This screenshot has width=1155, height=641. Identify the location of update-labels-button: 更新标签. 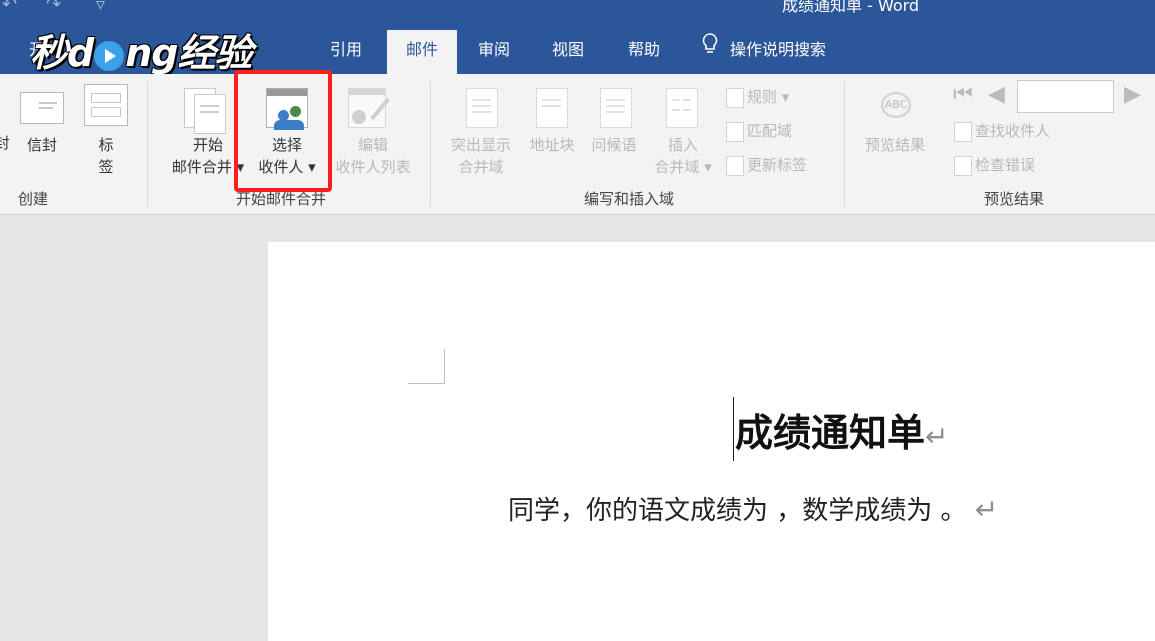
(766, 165).